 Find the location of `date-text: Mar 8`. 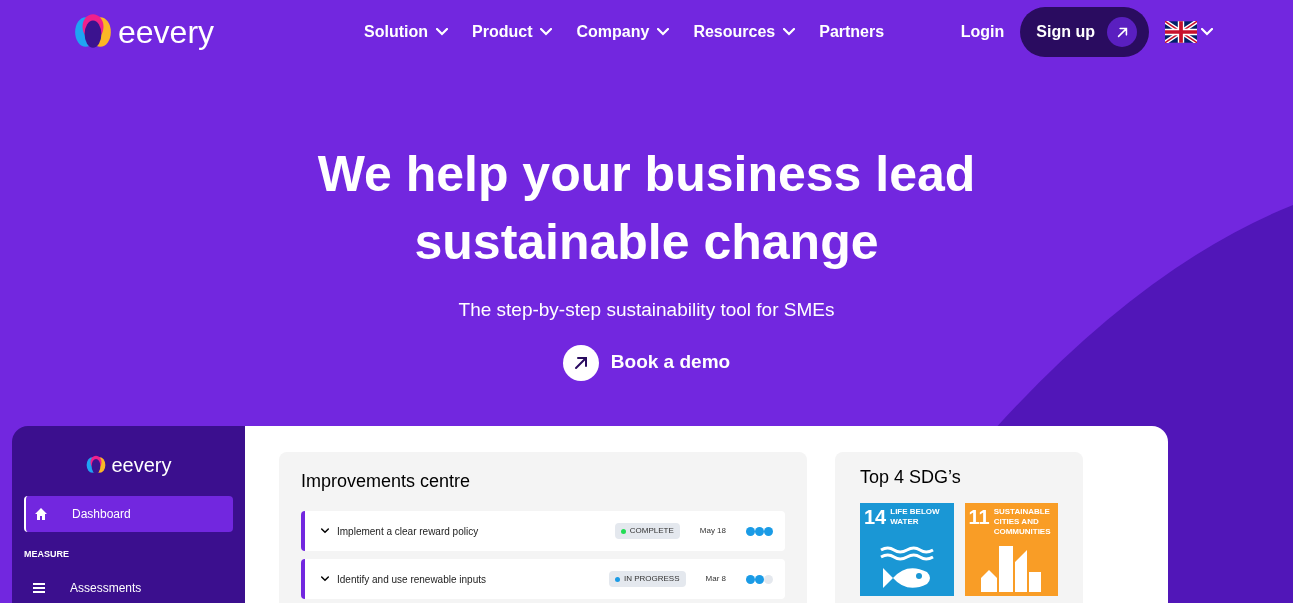

date-text: Mar 8 is located at coordinates (715, 579).